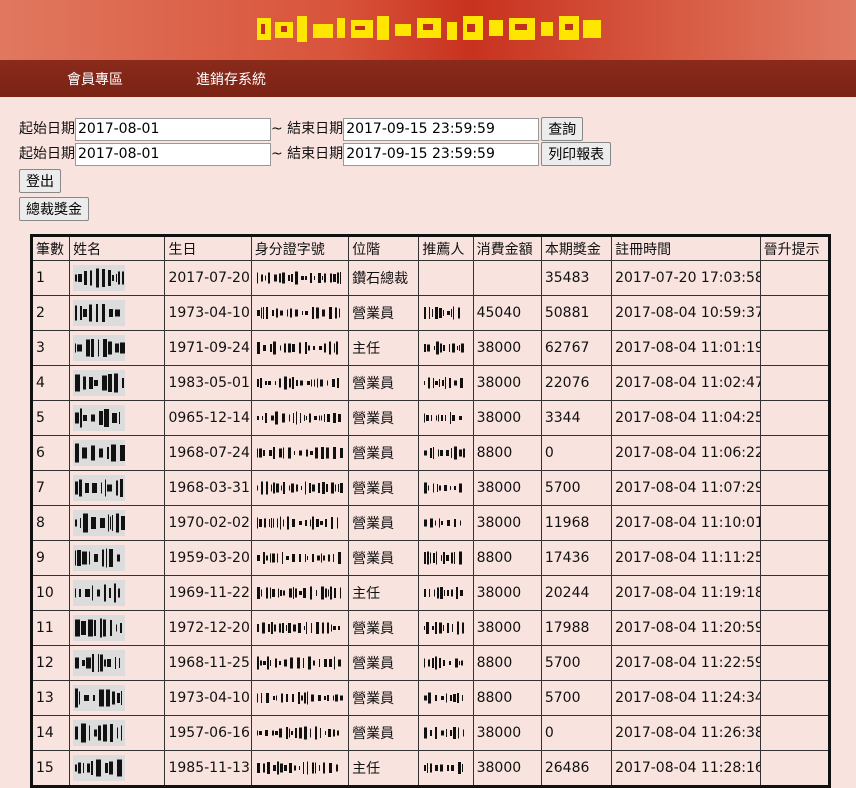 This screenshot has width=856, height=788. I want to click on col-header-promotion: 晉升提示, so click(795, 248).